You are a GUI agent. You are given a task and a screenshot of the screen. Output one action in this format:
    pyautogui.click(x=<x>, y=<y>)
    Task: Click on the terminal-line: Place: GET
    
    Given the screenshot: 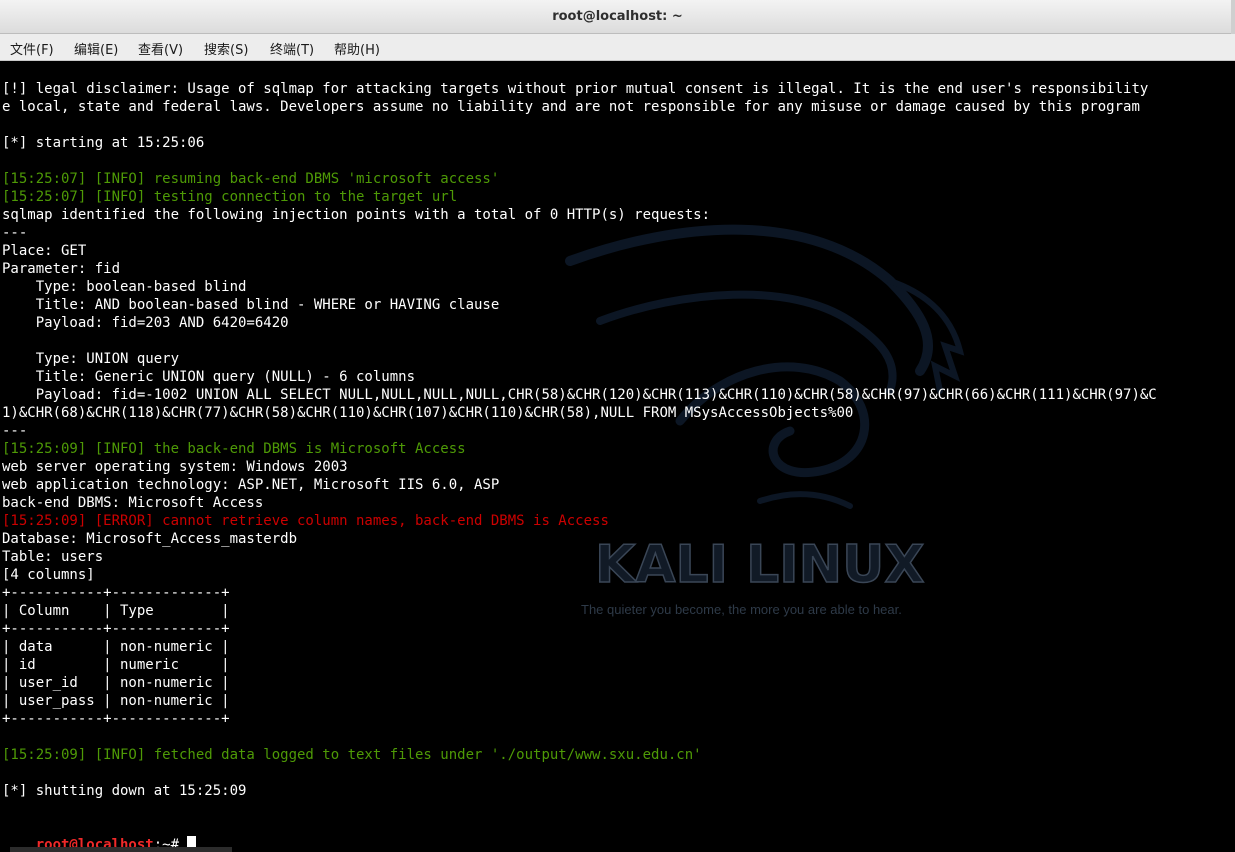 What is the action you would take?
    pyautogui.click(x=44, y=251)
    